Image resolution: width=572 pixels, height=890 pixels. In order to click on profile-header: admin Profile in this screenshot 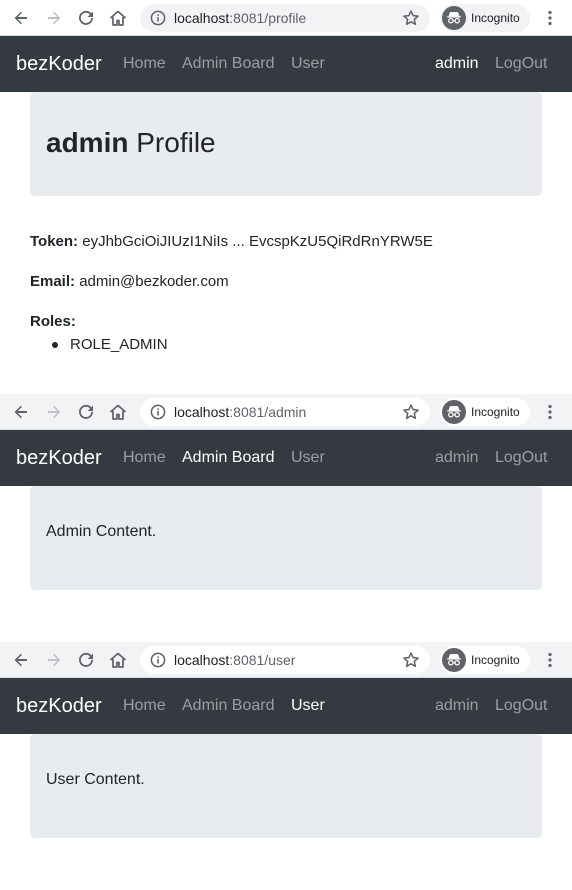, I will do `click(286, 144)`.